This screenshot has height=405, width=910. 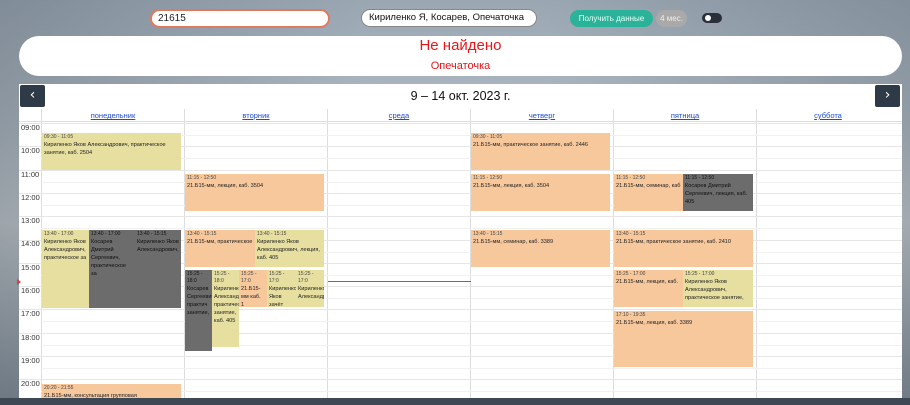 What do you see at coordinates (30, 337) in the screenshot?
I see `hour-label: 18:00` at bounding box center [30, 337].